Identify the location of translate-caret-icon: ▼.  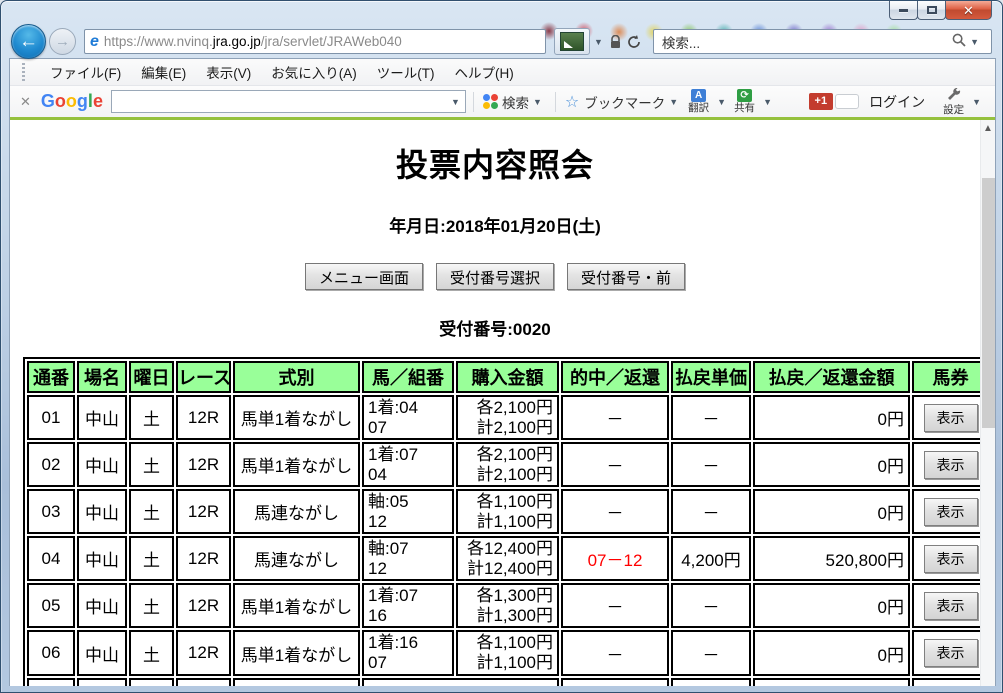
(721, 102).